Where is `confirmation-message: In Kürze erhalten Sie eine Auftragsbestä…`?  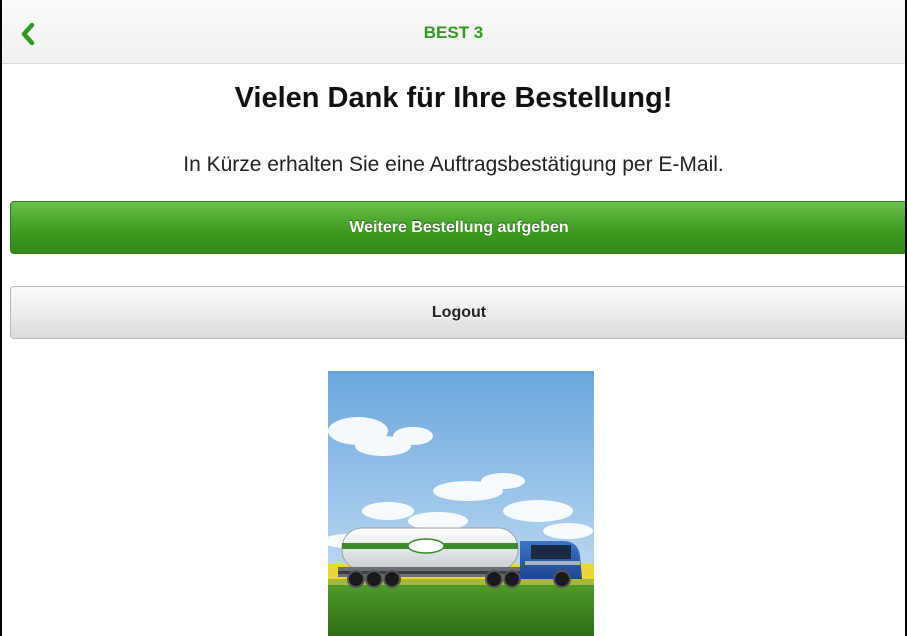
confirmation-message: In Kürze erhalten Sie eine Auftragsbestä… is located at coordinates (453, 164).